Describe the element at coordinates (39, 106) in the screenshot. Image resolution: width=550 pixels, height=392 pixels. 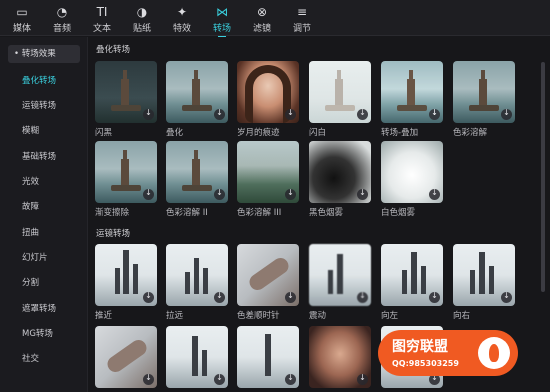
I see `sidebar-item-camera: 运镜转场` at that location.